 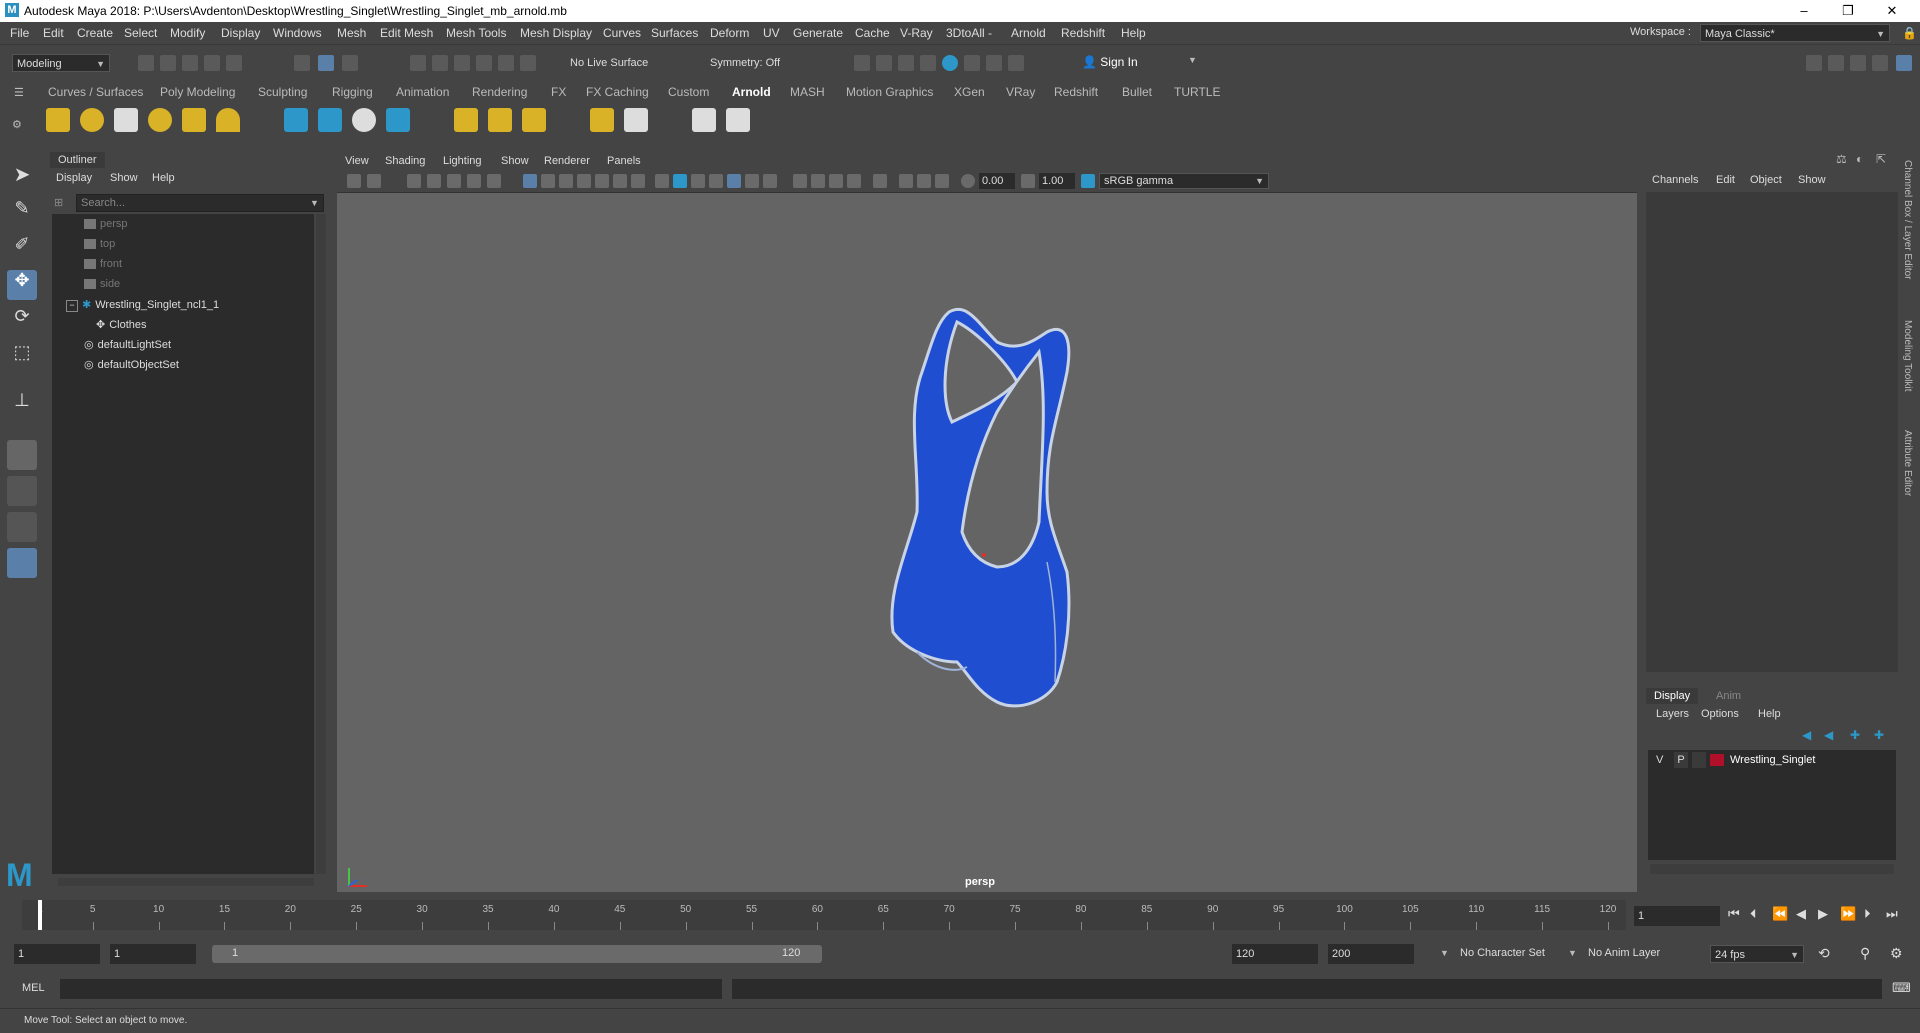 What do you see at coordinates (414, 181) in the screenshot?
I see `bookmark-icon` at bounding box center [414, 181].